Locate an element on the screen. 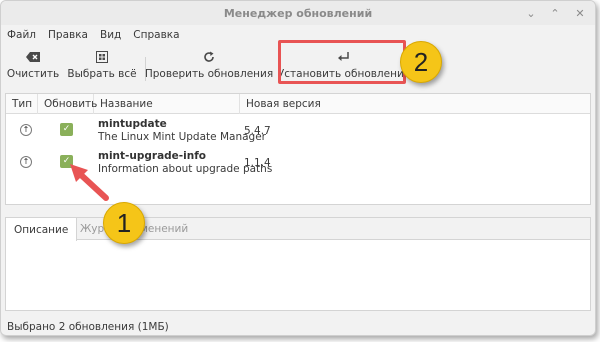  check-updates-label: Проверить обновления is located at coordinates (209, 74).